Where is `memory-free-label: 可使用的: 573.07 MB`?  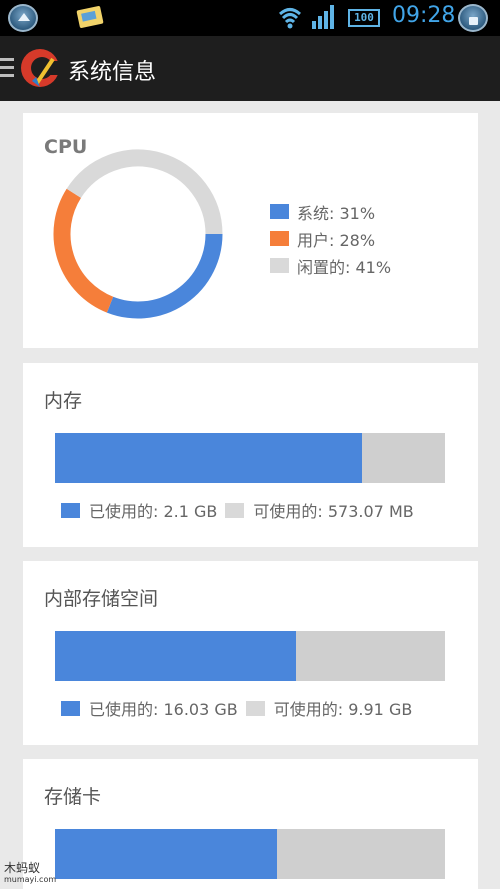
memory-free-label: 可使用的: 573.07 MB is located at coordinates (333, 511).